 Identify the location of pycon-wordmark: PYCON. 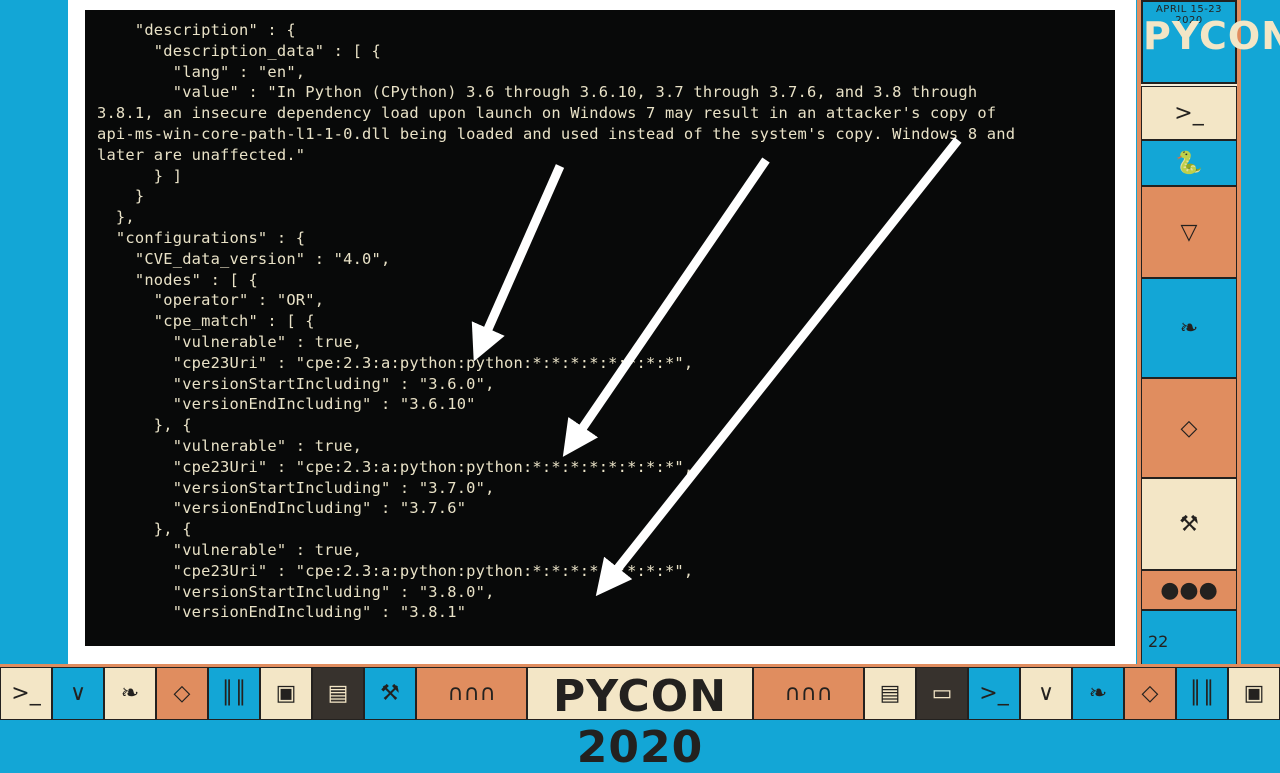
(1211, 36).